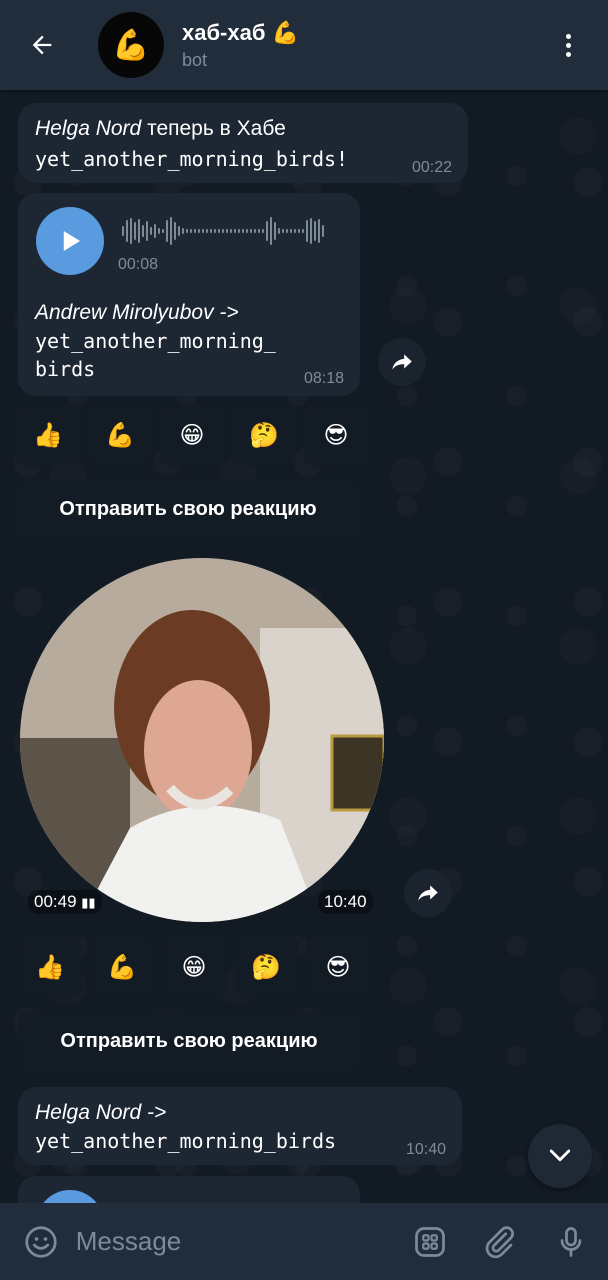 This screenshot has width=608, height=1280. I want to click on paperclip-icon, so click(500, 1241).